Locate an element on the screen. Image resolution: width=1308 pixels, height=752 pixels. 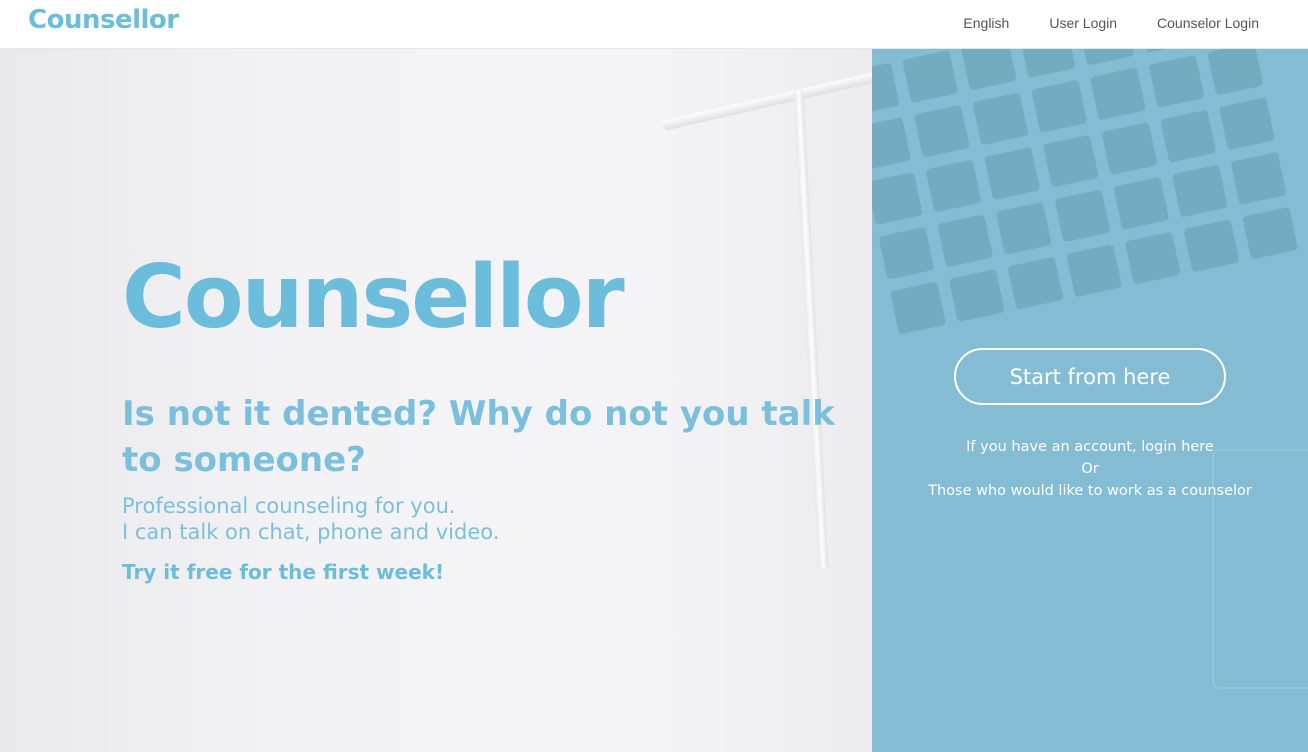
account-login-link: If you have an account, login here is located at coordinates (1090, 447).